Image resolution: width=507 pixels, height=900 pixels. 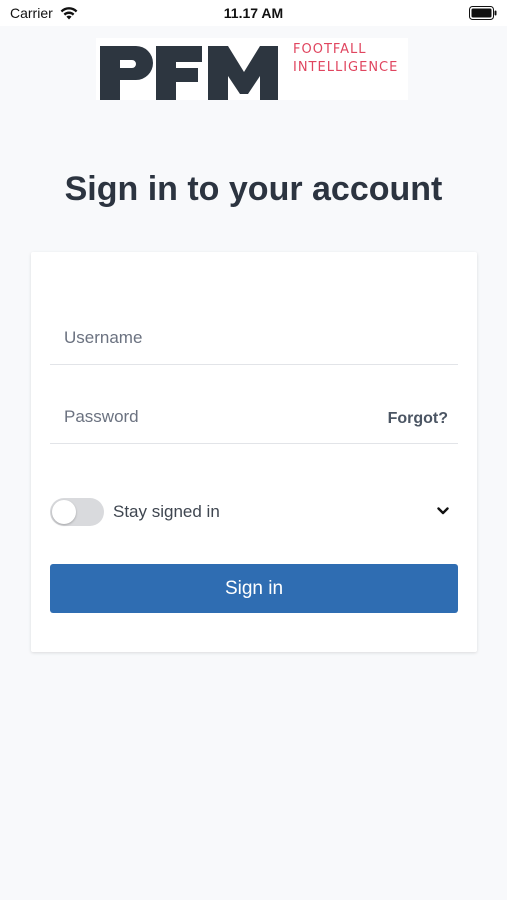 I want to click on forgot-password-link: Forgot?, so click(x=418, y=419).